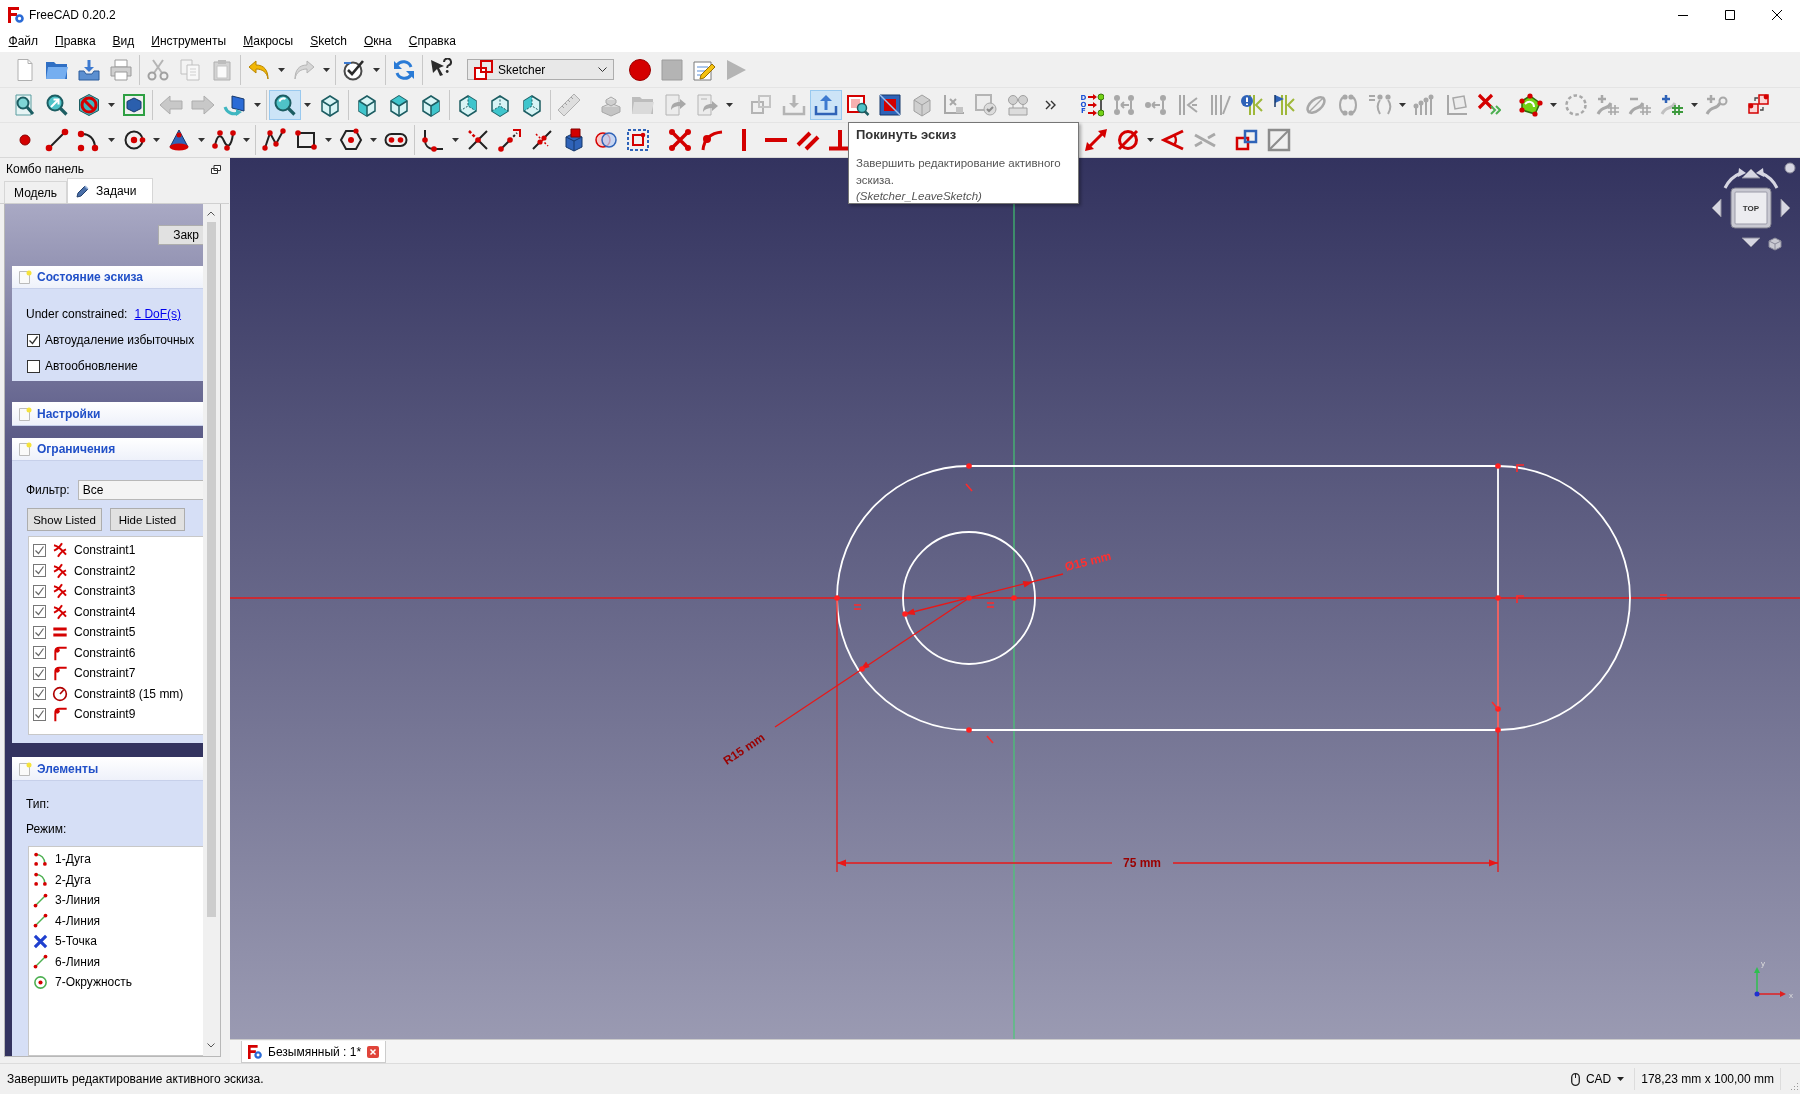  I want to click on crossed-lines-icon, so click(478, 140).